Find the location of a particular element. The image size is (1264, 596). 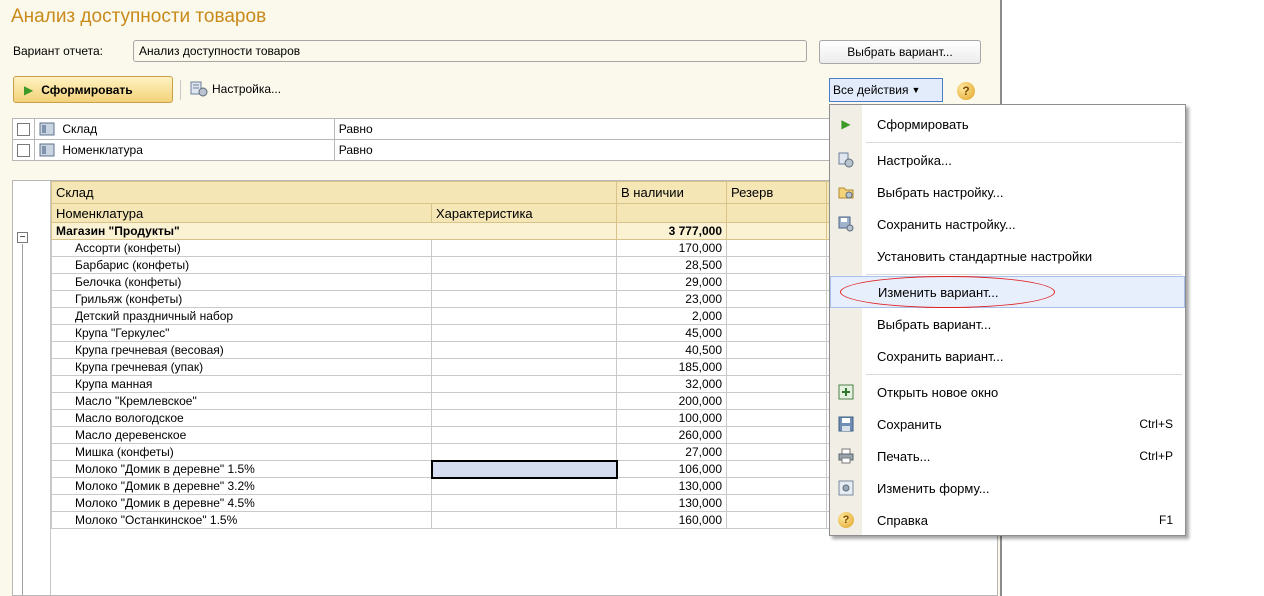

item-in-stock: 45,000 is located at coordinates (671, 333).